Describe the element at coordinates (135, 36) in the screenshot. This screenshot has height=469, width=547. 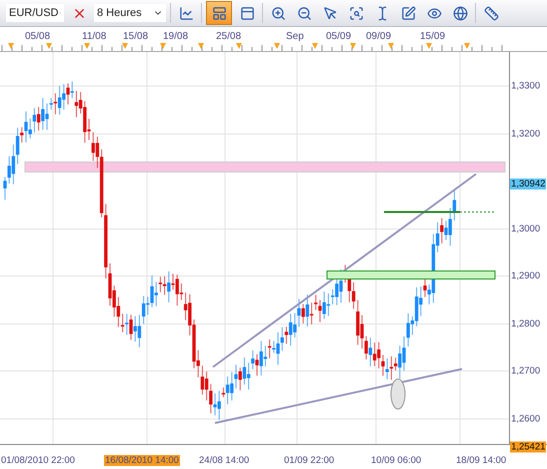
I see `date-label: 15/08` at that location.